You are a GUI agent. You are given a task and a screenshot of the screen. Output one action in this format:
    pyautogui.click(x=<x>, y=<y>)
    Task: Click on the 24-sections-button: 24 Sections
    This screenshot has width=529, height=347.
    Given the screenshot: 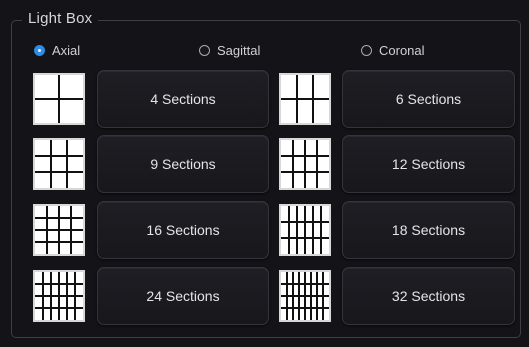 What is the action you would take?
    pyautogui.click(x=183, y=296)
    